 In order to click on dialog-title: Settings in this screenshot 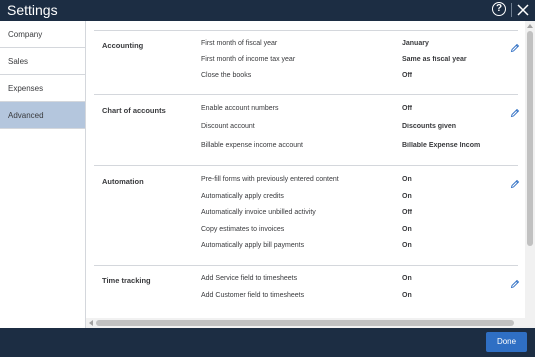, I will do `click(32, 10)`.